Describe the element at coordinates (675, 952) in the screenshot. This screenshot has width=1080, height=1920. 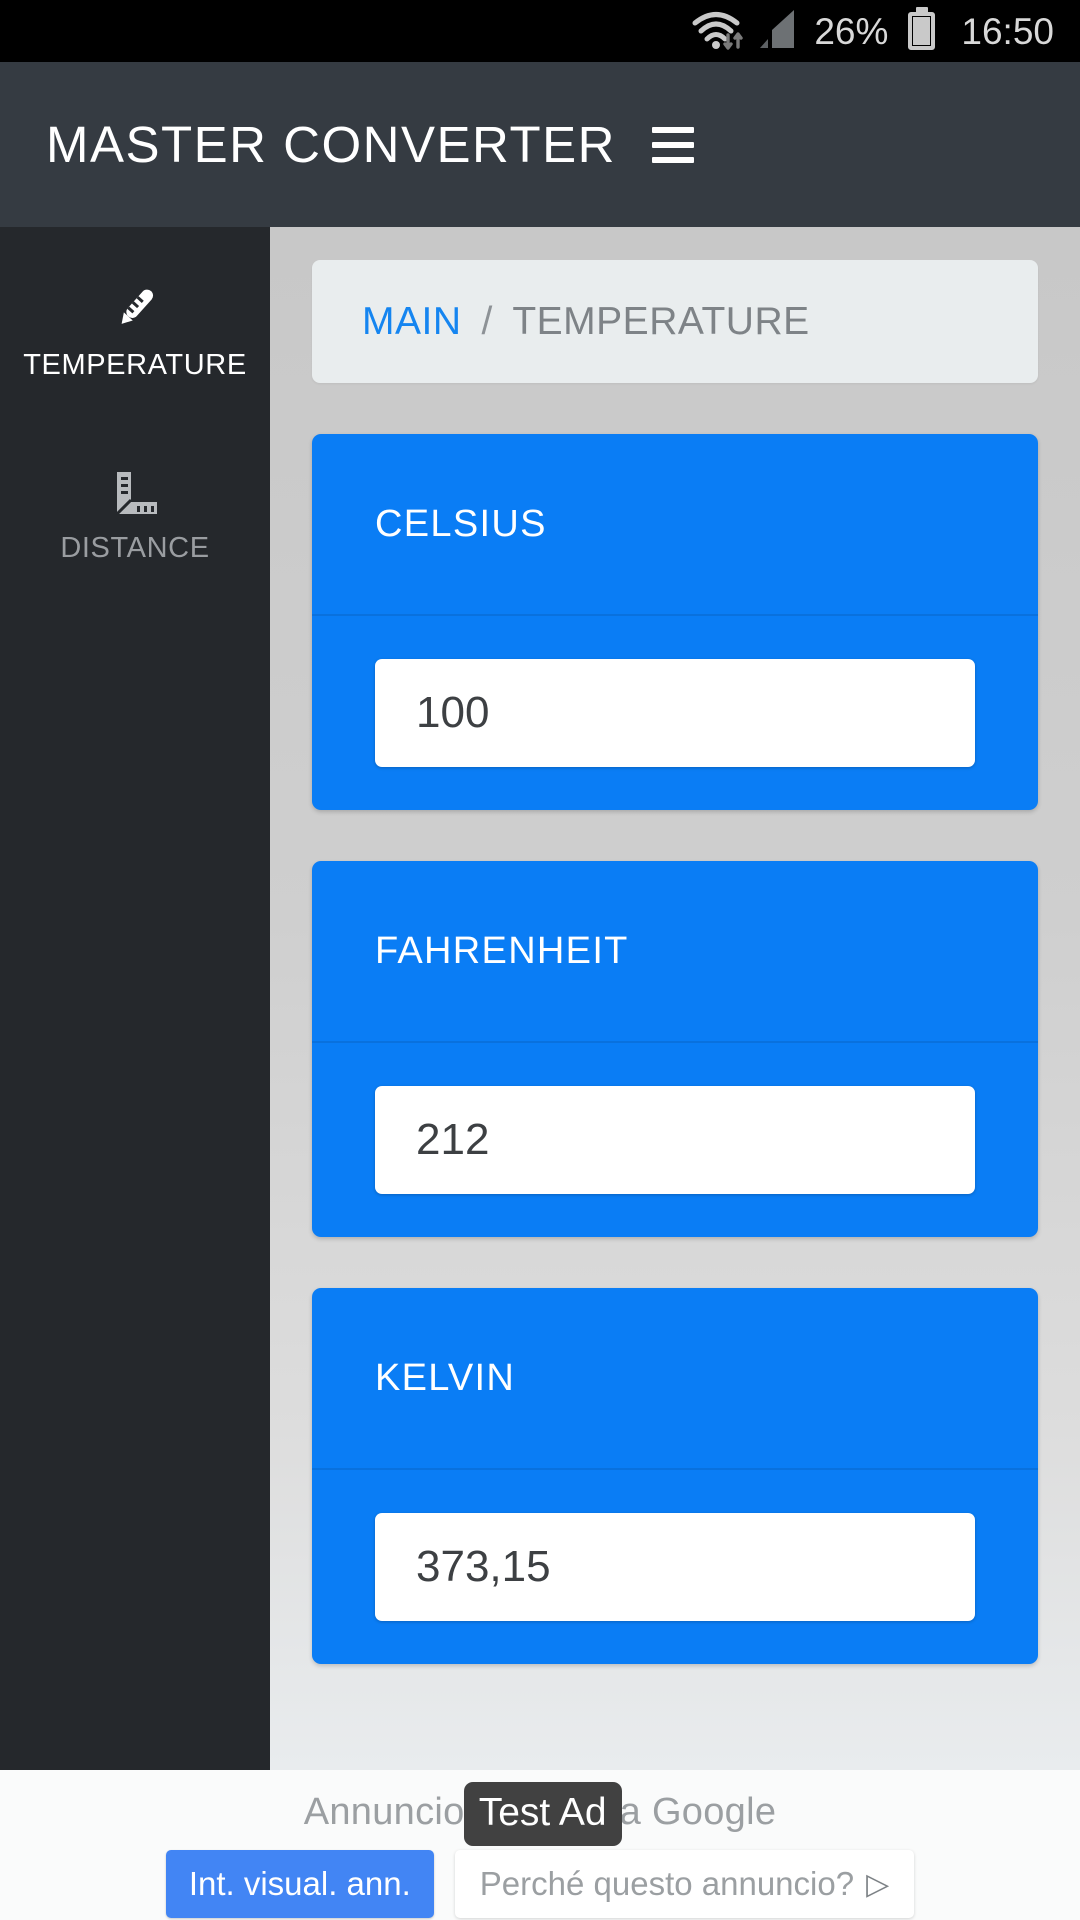
I see `card-header: FAHRENHEIT` at that location.